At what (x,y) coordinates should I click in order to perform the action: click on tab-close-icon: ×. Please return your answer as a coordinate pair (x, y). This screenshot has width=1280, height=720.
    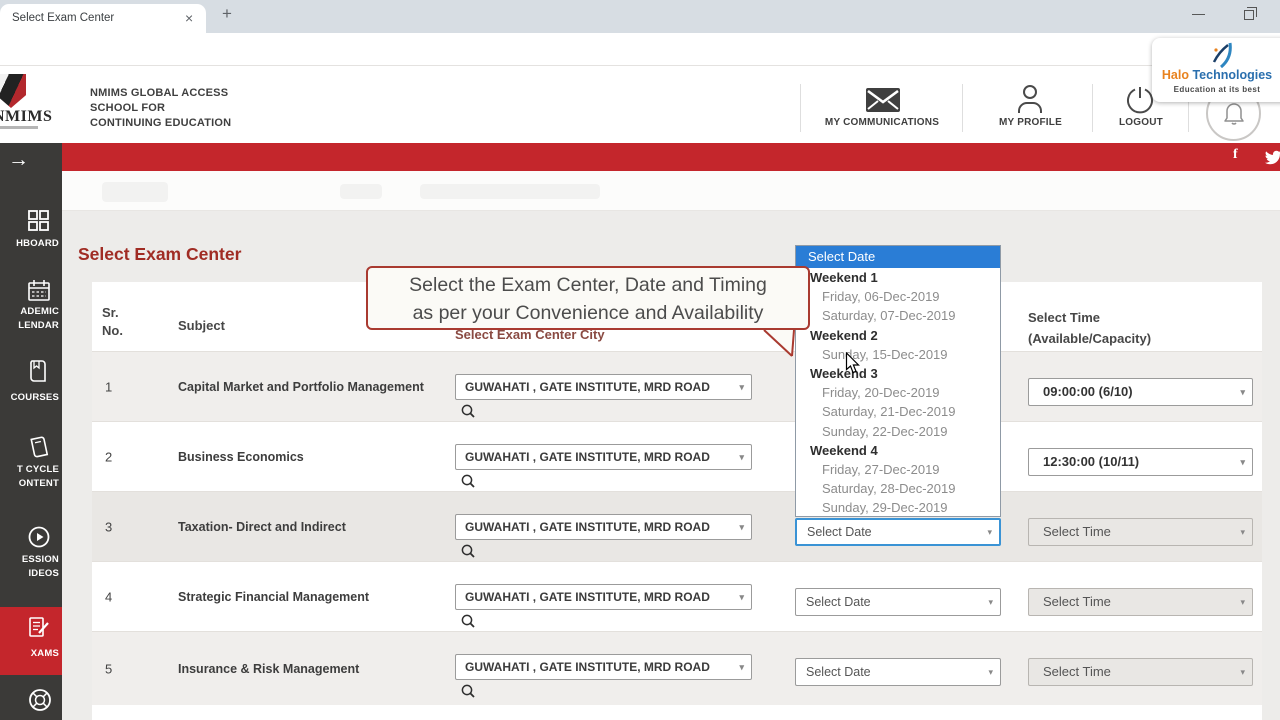
    Looking at the image, I should click on (189, 18).